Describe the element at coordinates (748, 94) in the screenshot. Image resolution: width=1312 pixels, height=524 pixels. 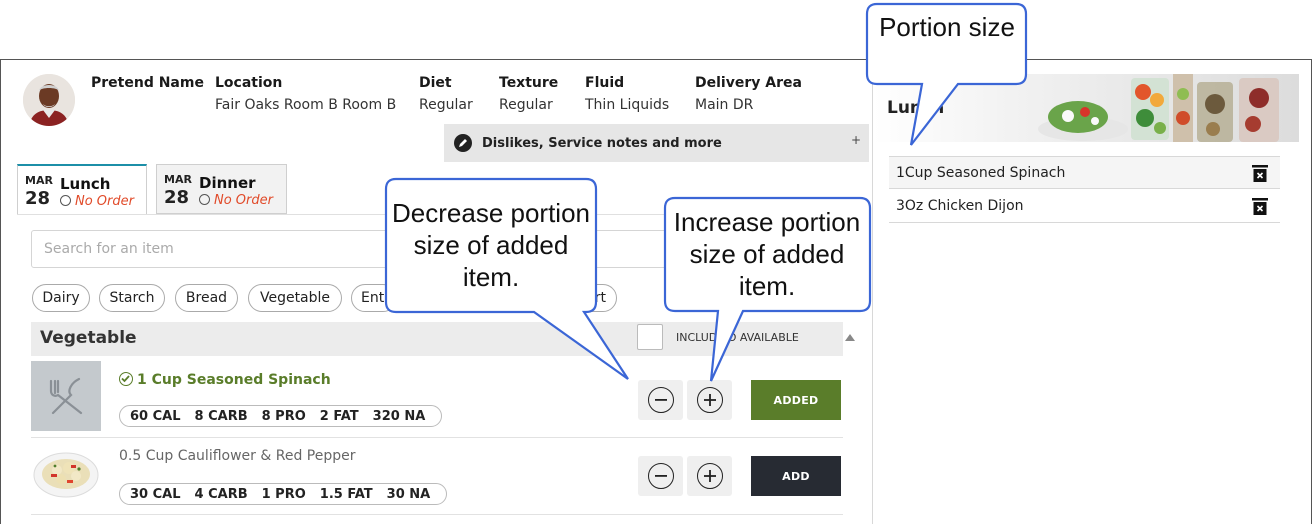
I see `delivery-col: Delivery Area Main DR` at that location.